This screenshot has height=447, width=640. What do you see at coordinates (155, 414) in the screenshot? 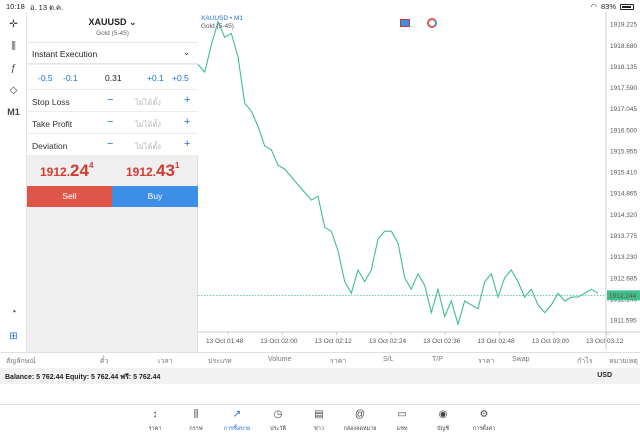
I see `tab-icon: ↕` at bounding box center [155, 414].